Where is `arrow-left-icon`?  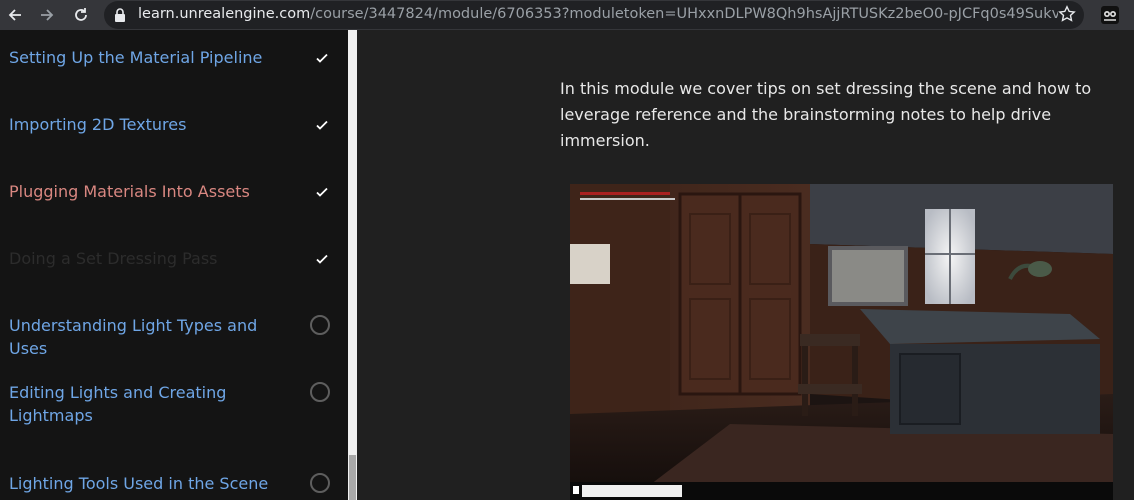 arrow-left-icon is located at coordinates (14, 15).